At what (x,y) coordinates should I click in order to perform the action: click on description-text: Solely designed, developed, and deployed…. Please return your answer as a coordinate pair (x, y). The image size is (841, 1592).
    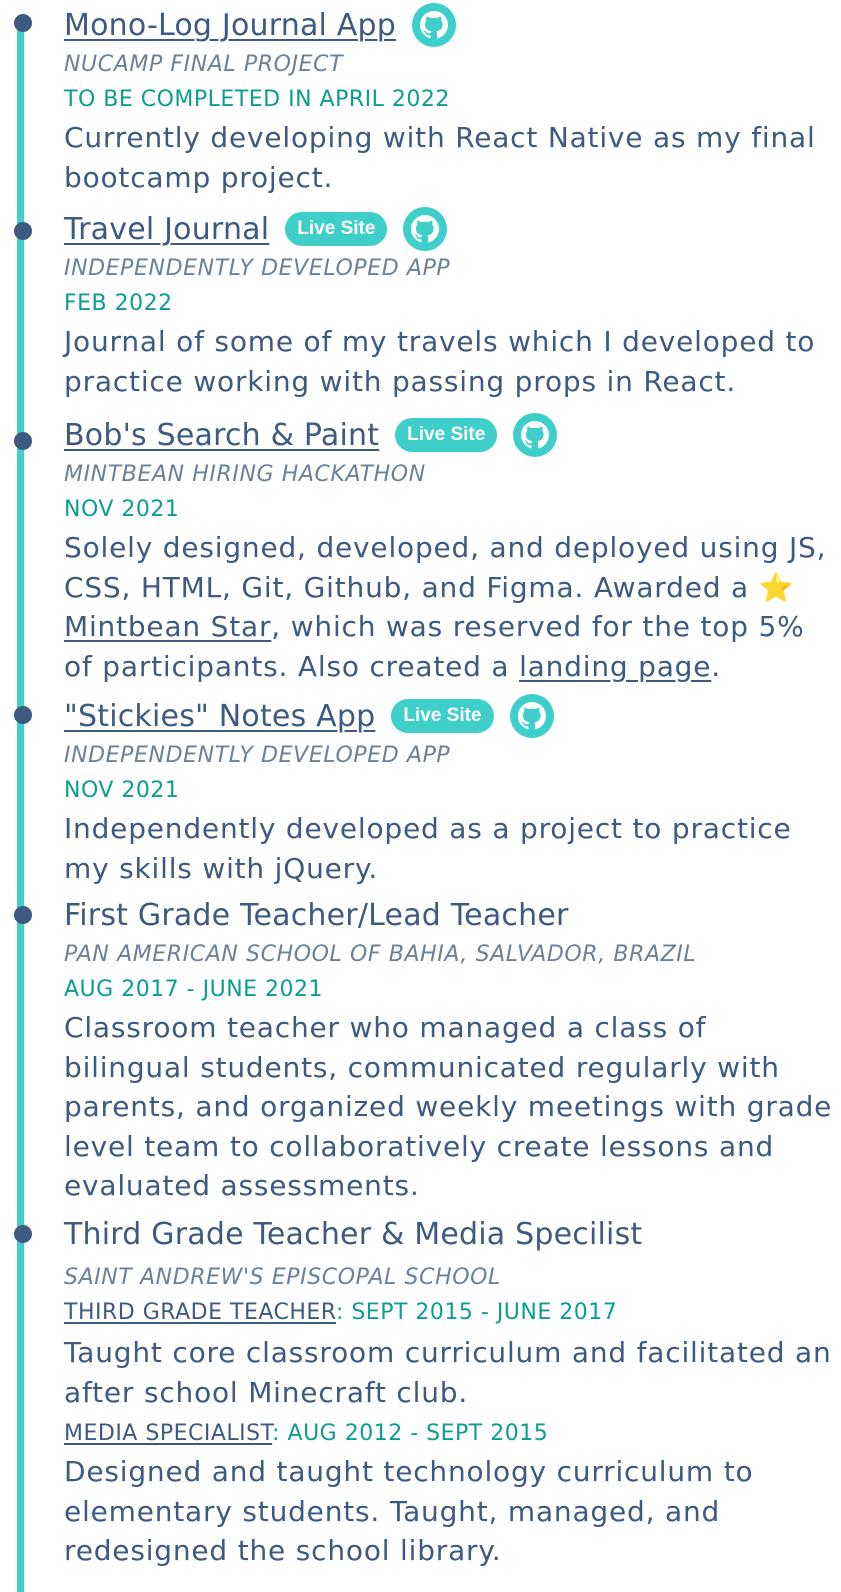
    Looking at the image, I should click on (445, 567).